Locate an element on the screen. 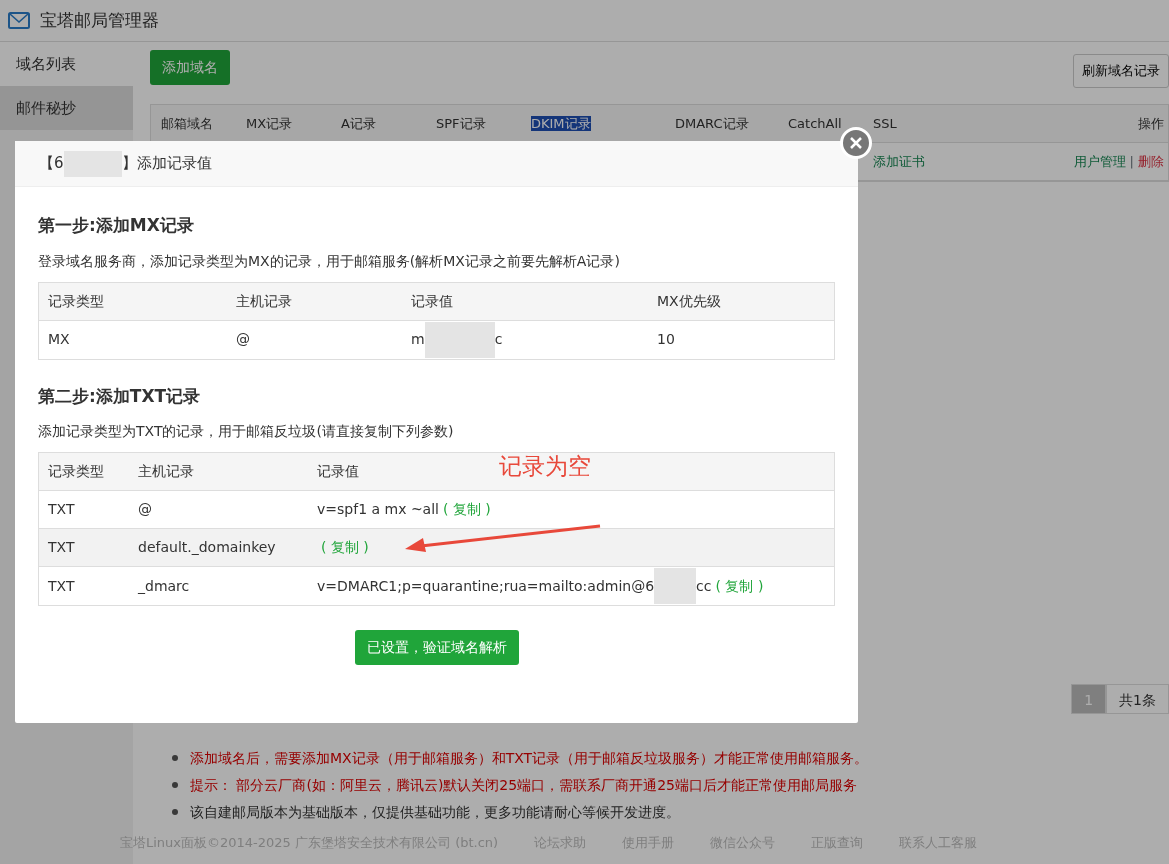 The image size is (1169, 864). action-link: 删除 is located at coordinates (1151, 161).